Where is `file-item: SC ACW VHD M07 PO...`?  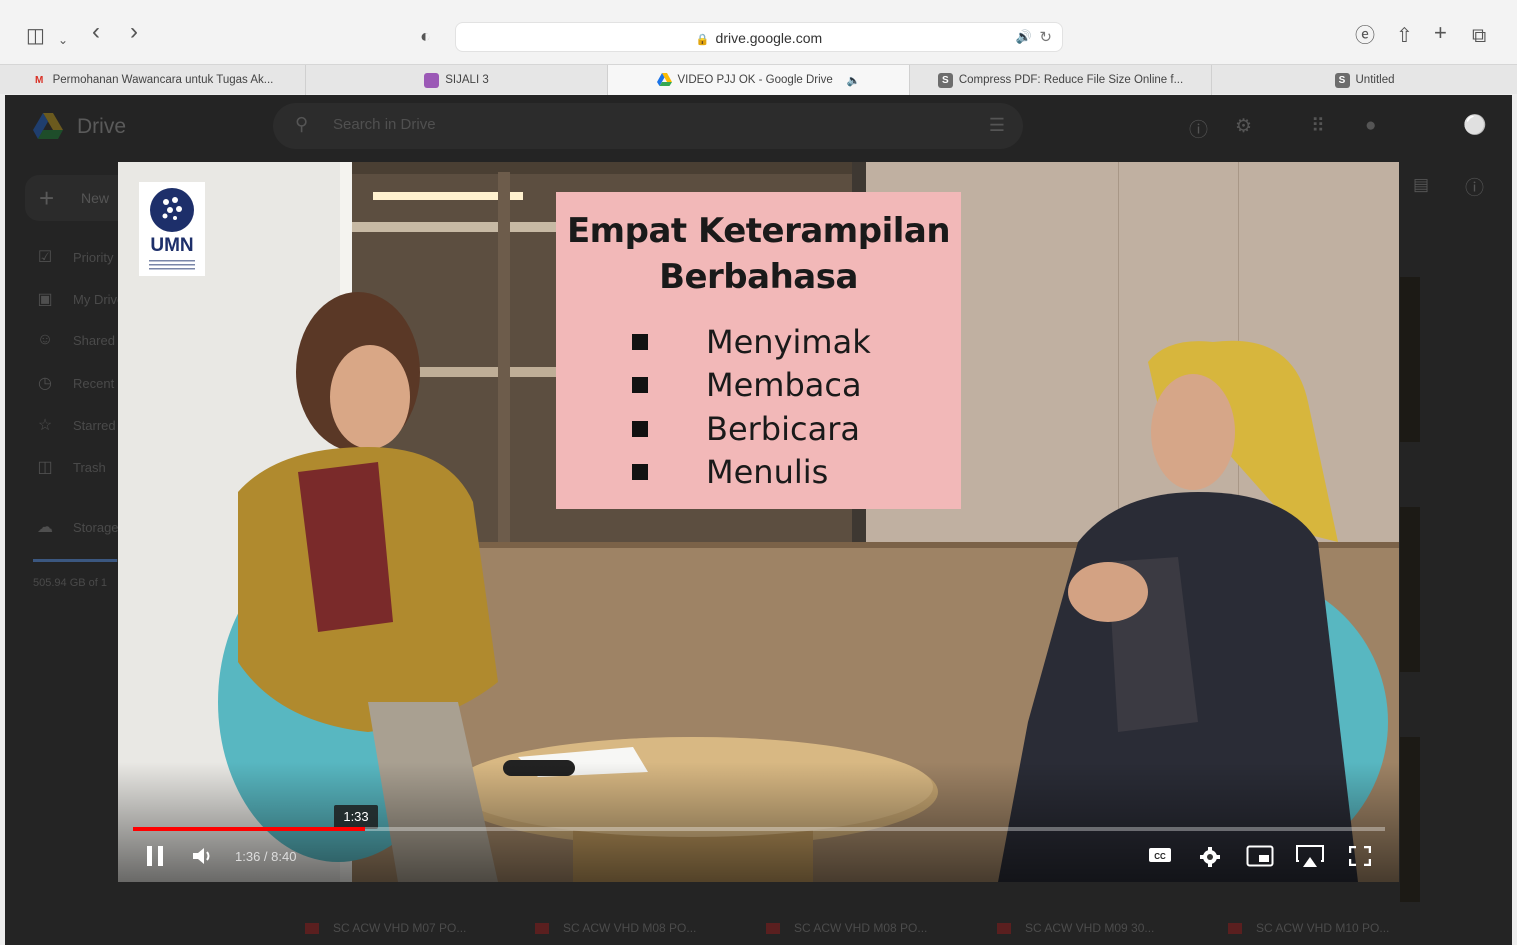
file-item: SC ACW VHD M07 PO... is located at coordinates (385, 928).